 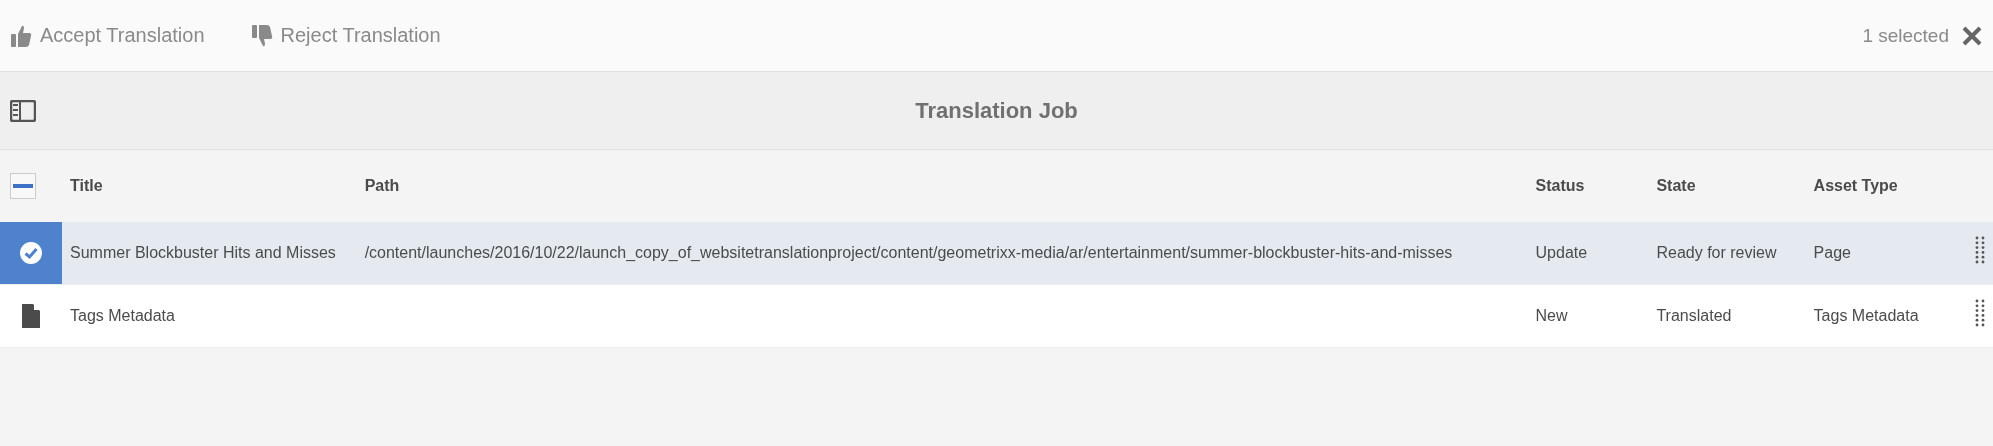 I want to click on column-header: Asset Type, so click(x=1855, y=185).